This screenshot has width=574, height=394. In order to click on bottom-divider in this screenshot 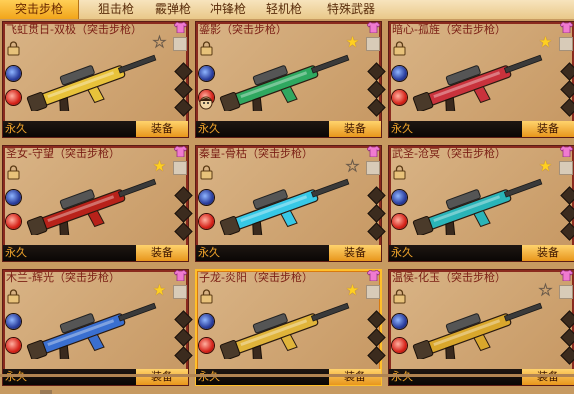, I will do `click(287, 375)`.